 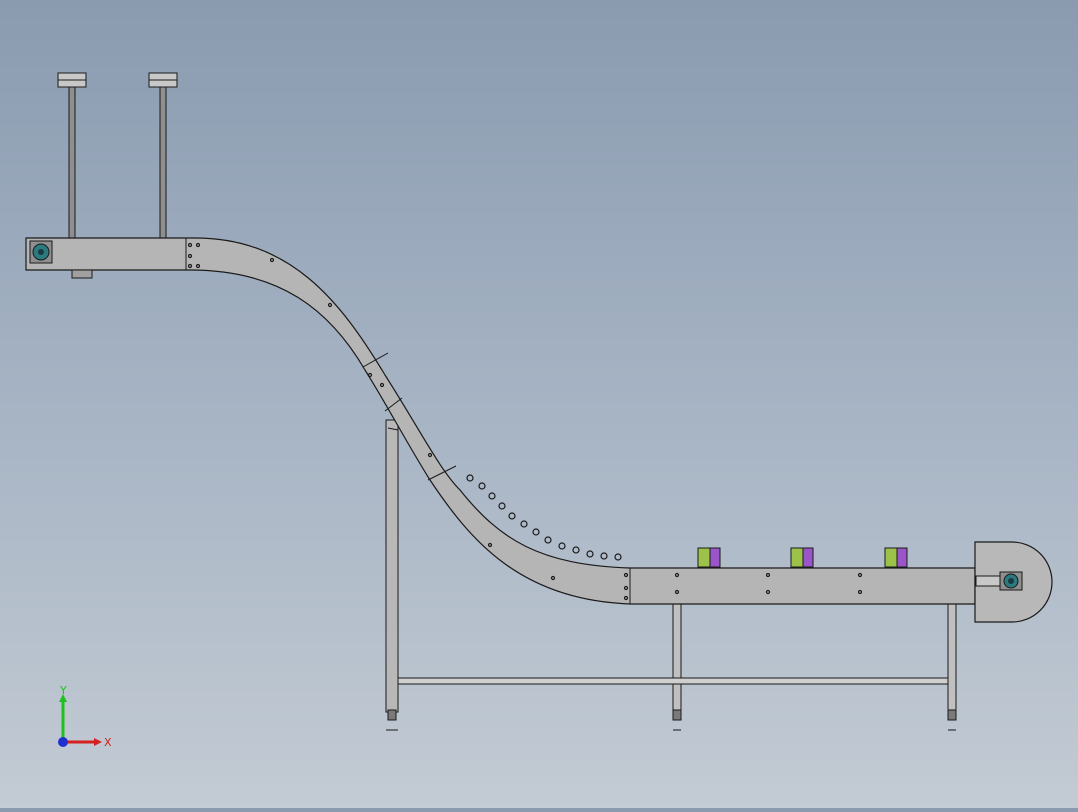 I want to click on z-axis-dot, so click(x=63, y=742).